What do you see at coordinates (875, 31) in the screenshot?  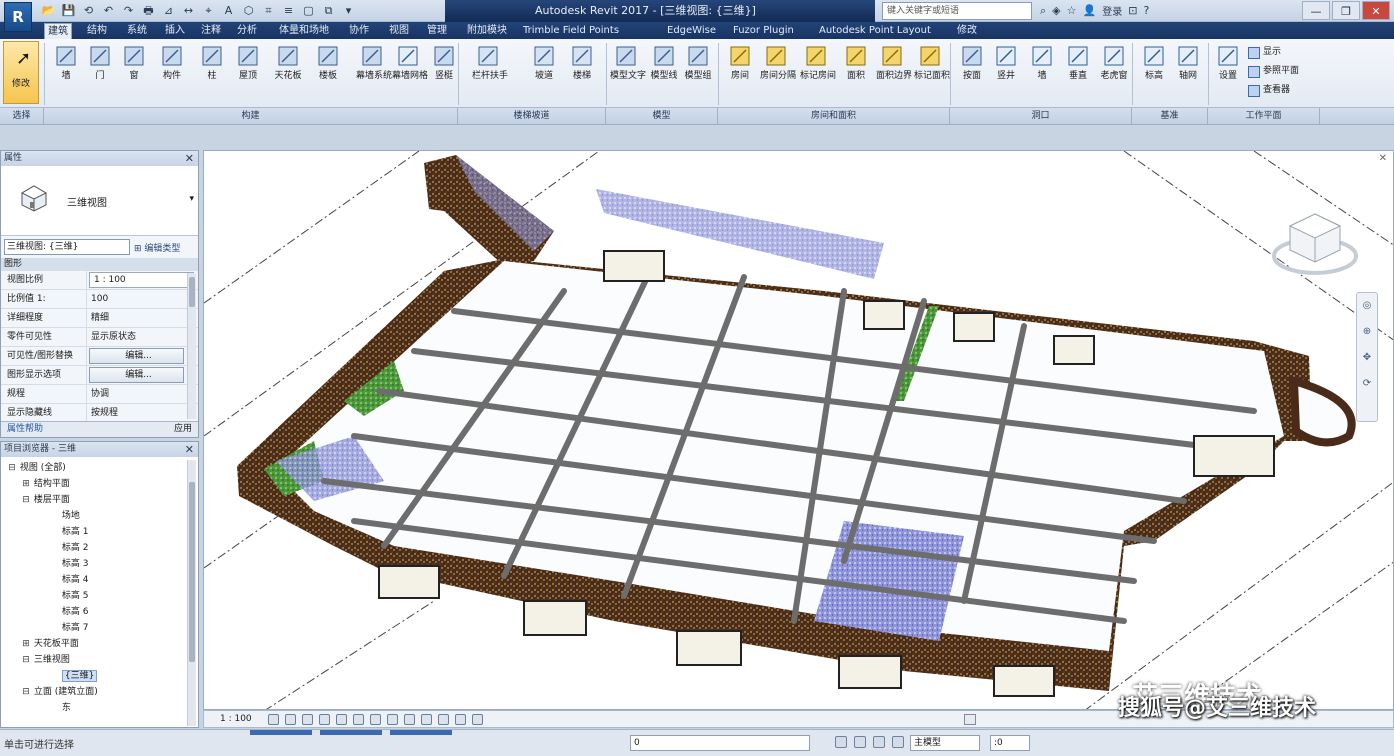 I see `ribbon-tab: Autodesk Point Layout` at bounding box center [875, 31].